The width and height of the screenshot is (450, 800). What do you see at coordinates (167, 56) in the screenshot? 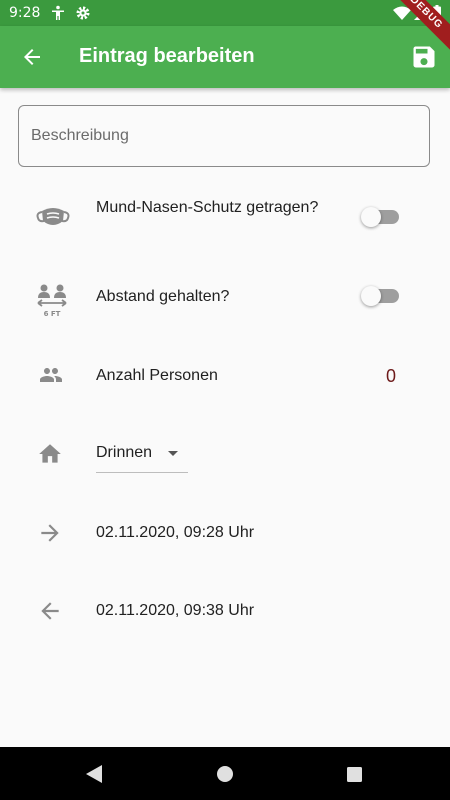
I see `page-title: Eintrag bearbeiten` at bounding box center [167, 56].